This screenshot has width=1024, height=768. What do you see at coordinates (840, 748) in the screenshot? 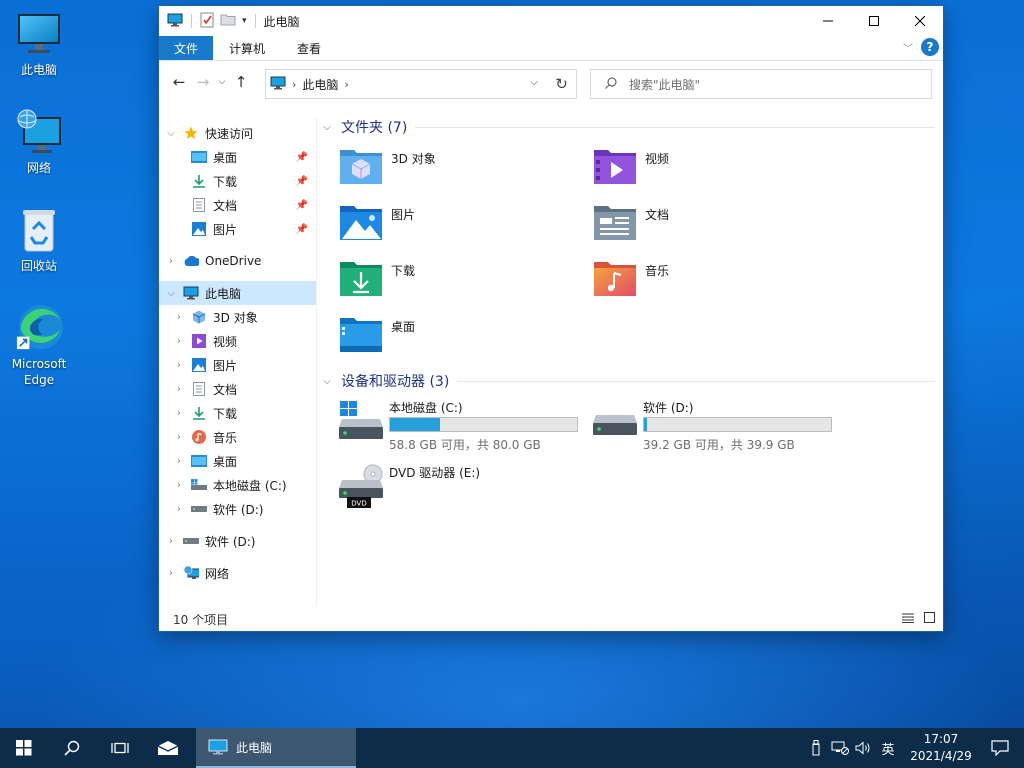
I see `network-status-icon` at bounding box center [840, 748].